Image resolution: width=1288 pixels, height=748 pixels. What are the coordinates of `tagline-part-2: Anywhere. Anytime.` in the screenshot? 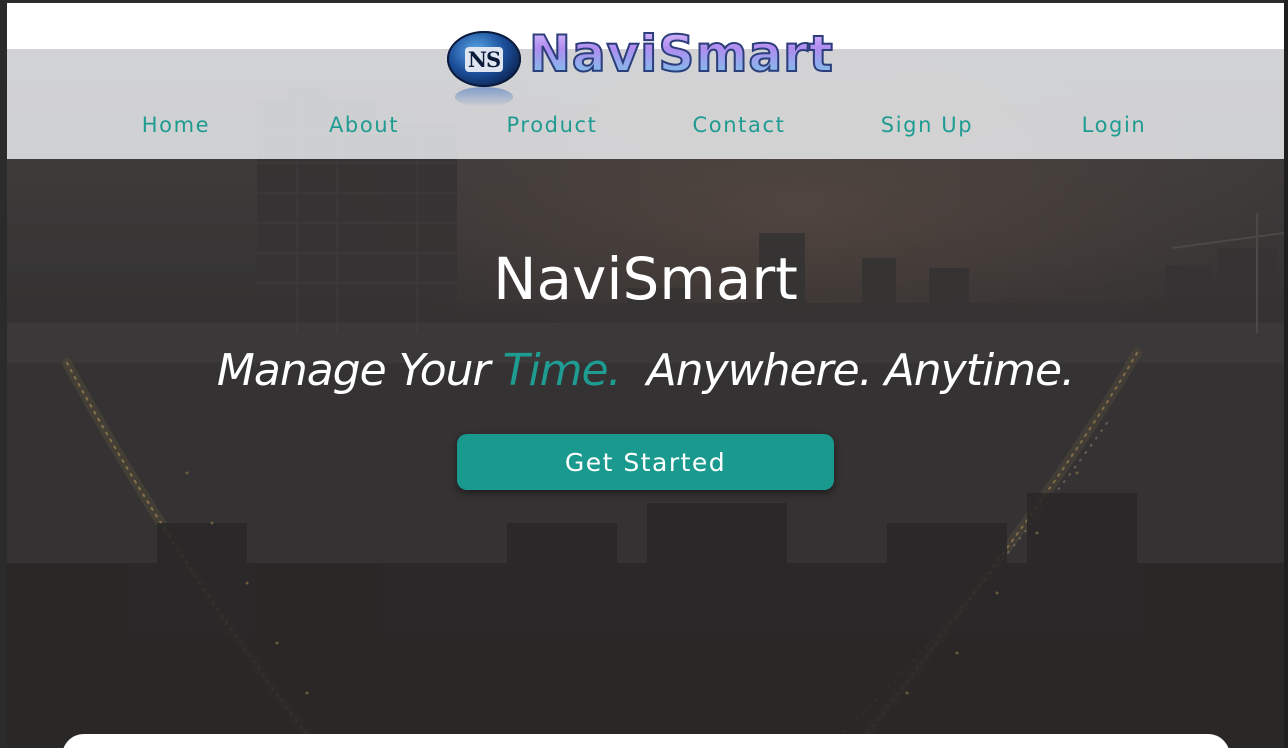 It's located at (848, 370).